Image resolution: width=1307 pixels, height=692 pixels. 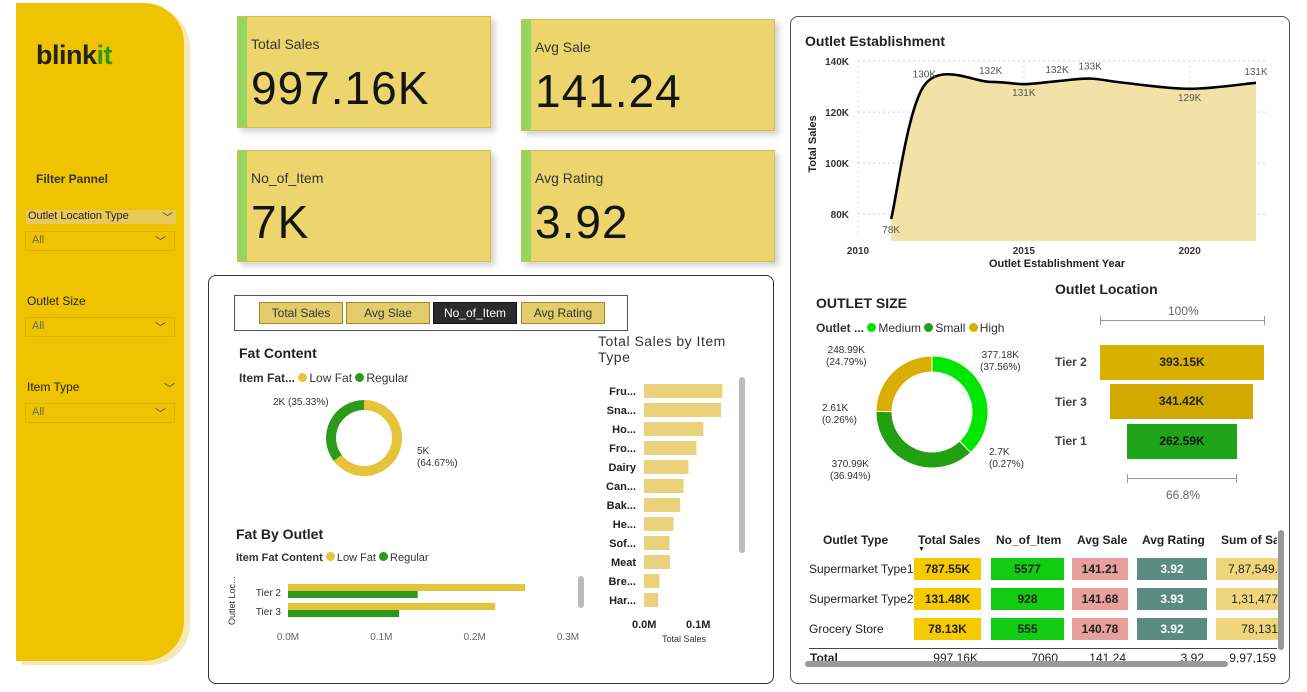 I want to click on table-cell-sales: 787.55K, so click(x=947, y=569).